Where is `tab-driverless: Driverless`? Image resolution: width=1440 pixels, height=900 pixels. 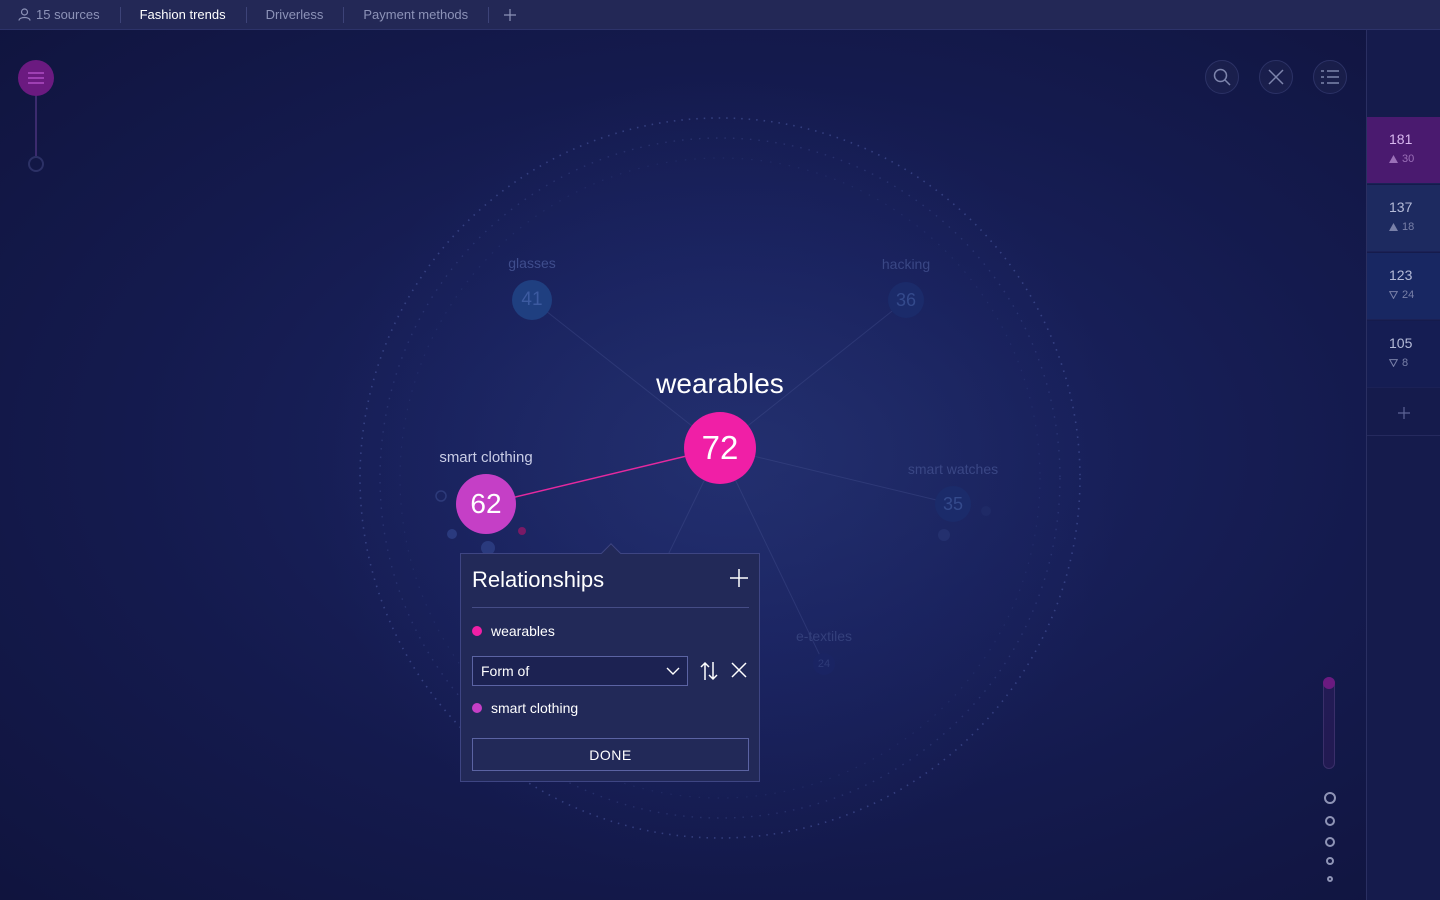 tab-driverless: Driverless is located at coordinates (294, 15).